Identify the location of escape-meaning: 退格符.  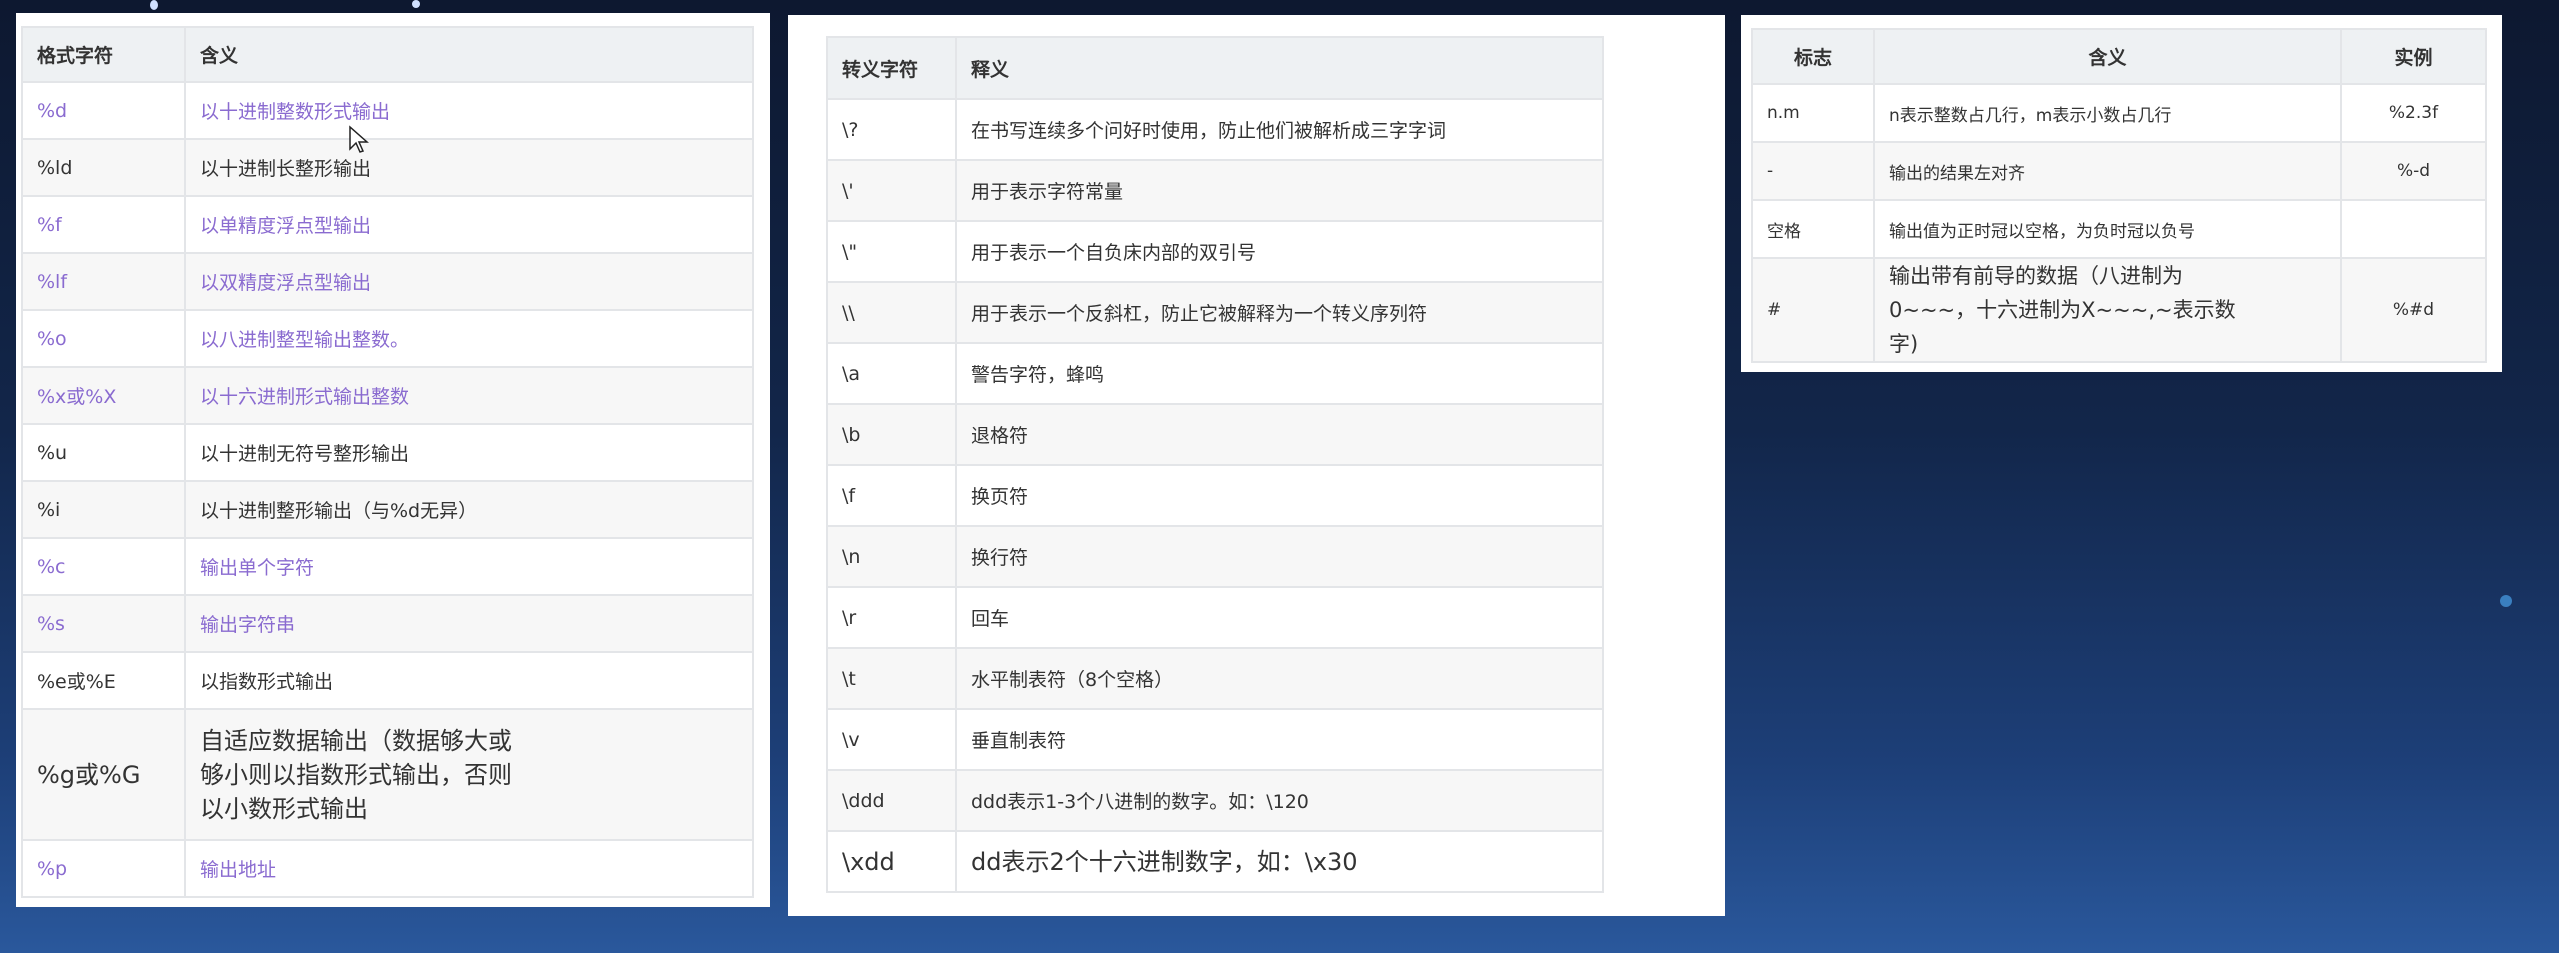
(1279, 434).